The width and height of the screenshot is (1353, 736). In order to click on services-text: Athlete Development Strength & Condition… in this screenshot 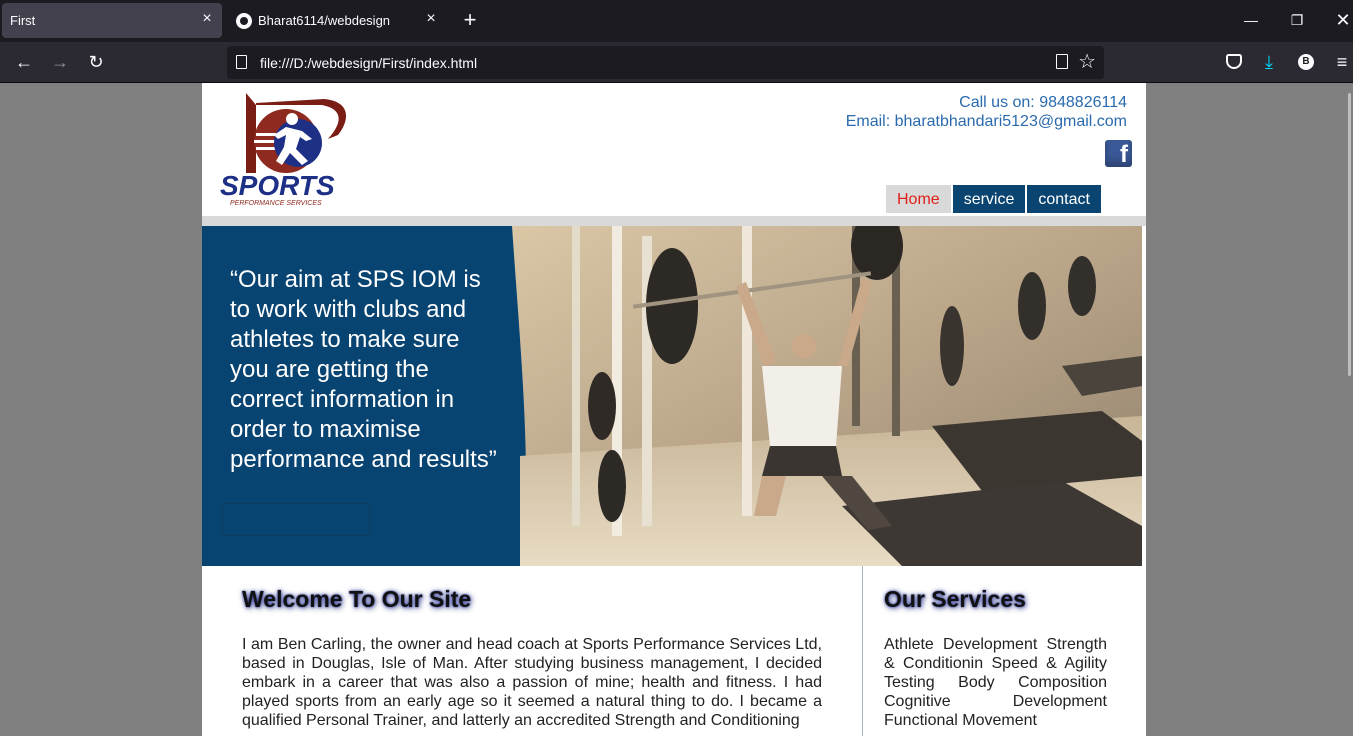, I will do `click(995, 682)`.